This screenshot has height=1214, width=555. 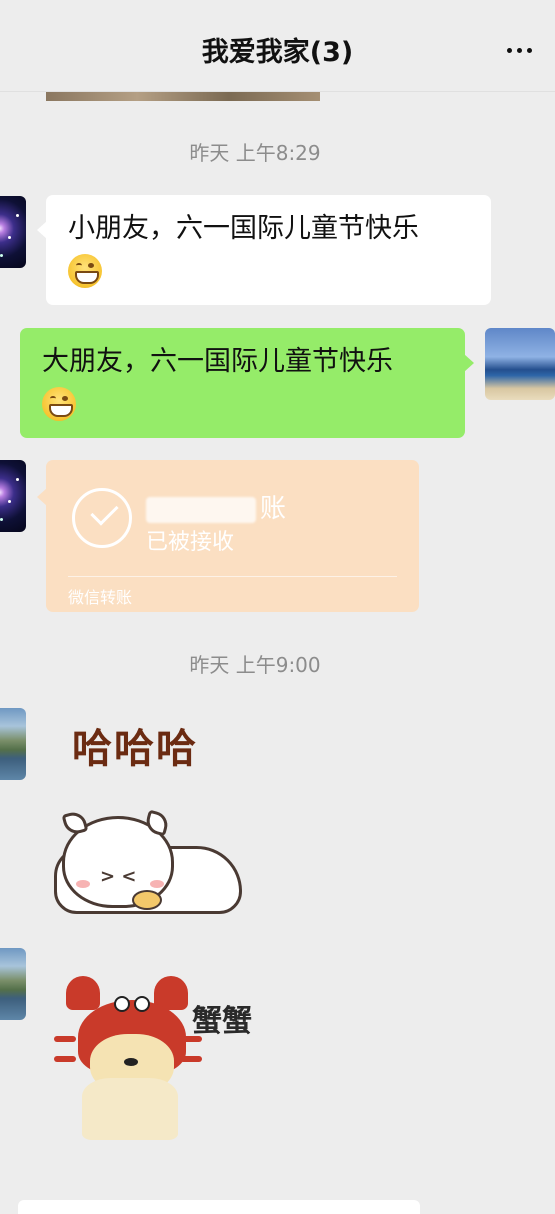 I want to click on cat-eyes: > <, so click(x=118, y=876).